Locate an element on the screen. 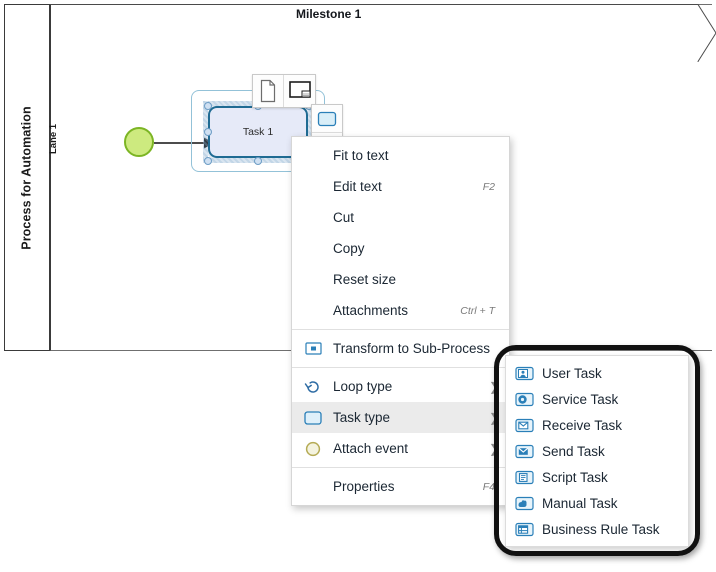 Image resolution: width=716 pixels, height=572 pixels. menu-item-fit-to-text: Fit to text is located at coordinates (400, 155).